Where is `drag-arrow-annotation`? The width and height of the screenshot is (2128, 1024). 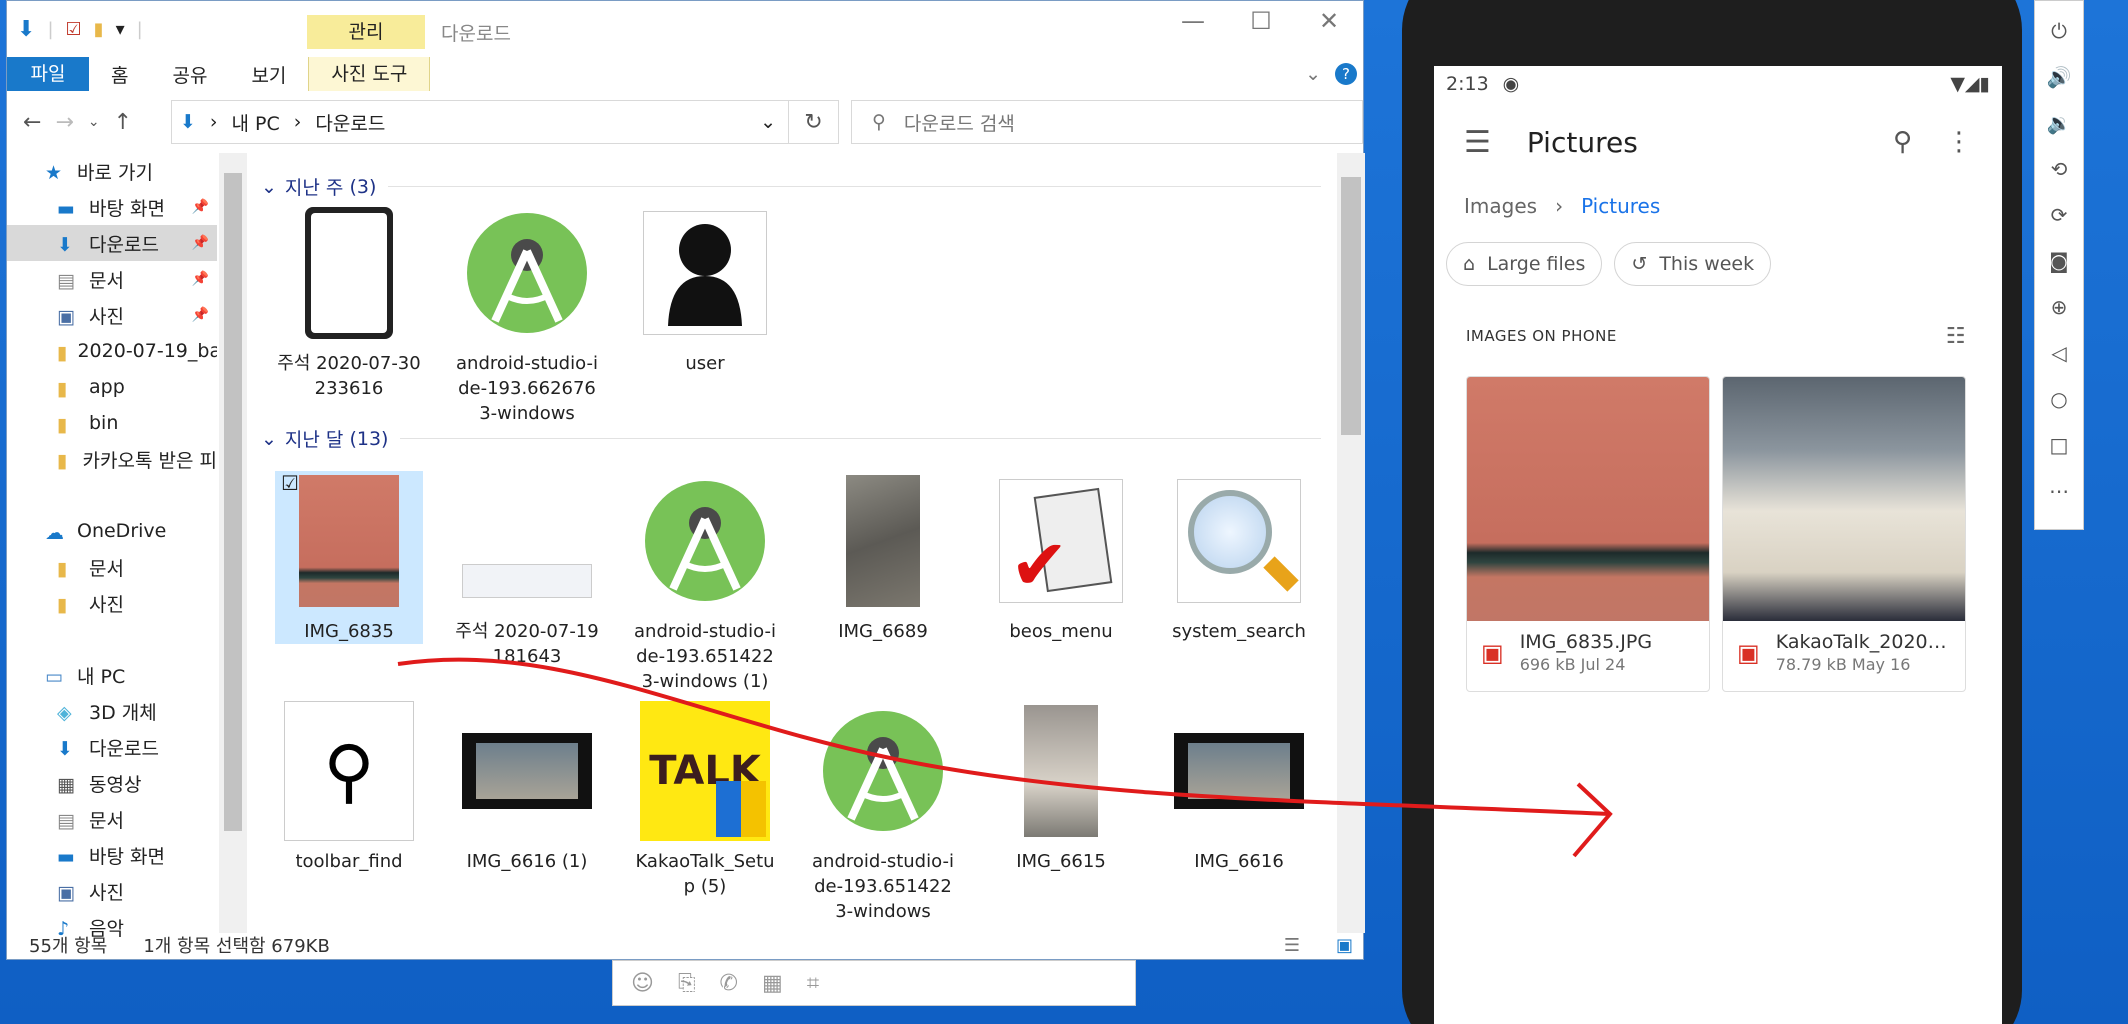 drag-arrow-annotation is located at coordinates (1005, 757).